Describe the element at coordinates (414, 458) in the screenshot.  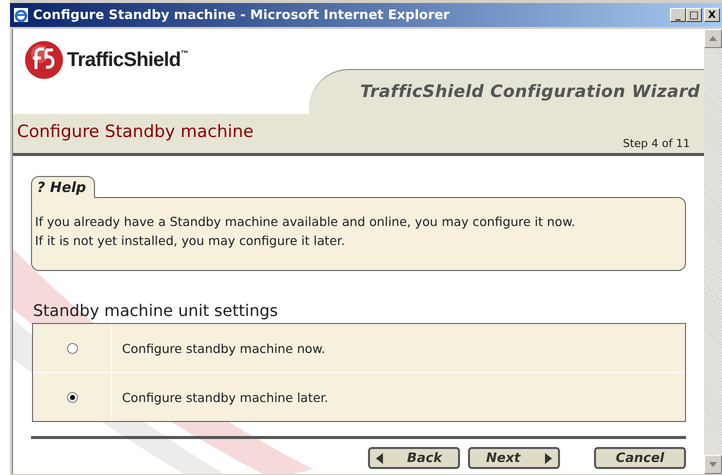
I see `back-button: Back` at that location.